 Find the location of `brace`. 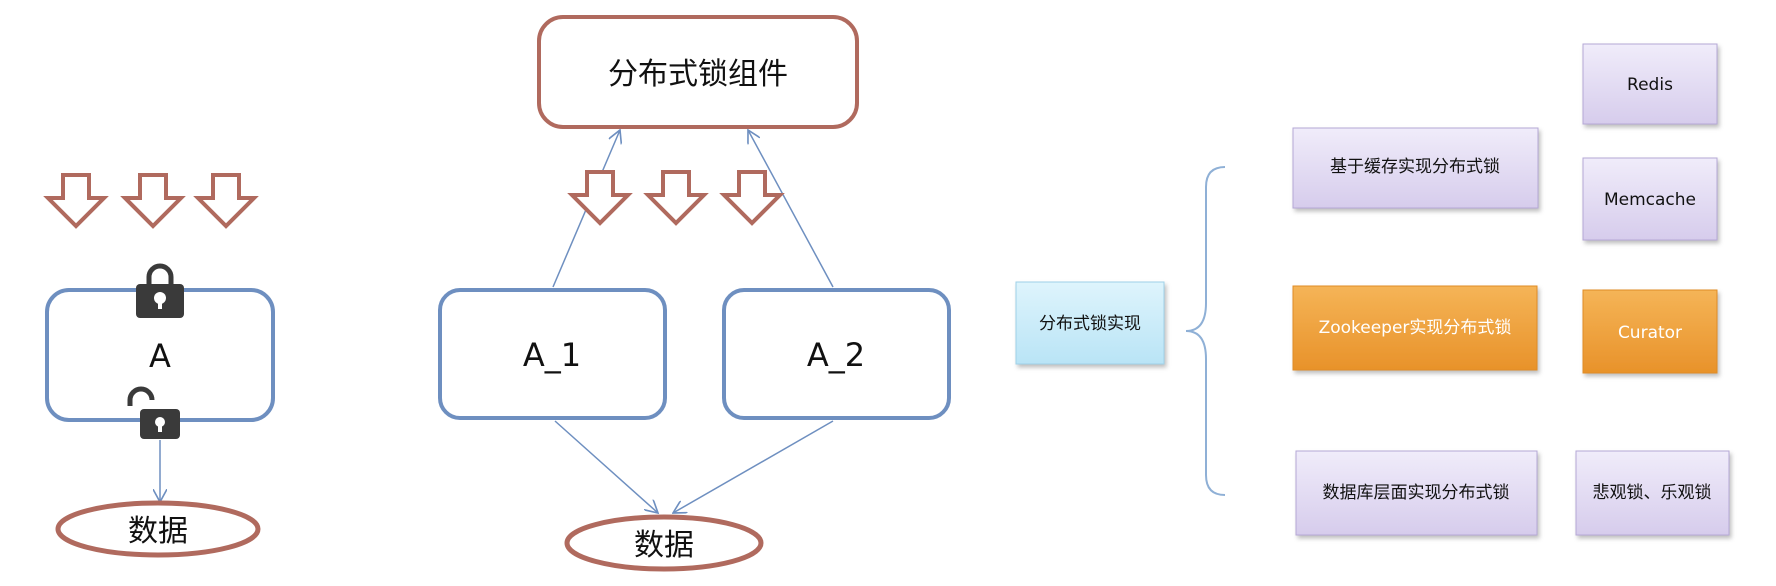

brace is located at coordinates (1205, 331).